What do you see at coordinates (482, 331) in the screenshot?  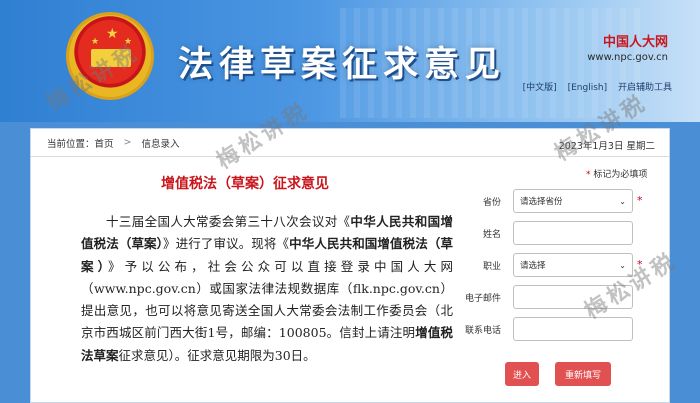 I see `phone-label: 联系电话` at bounding box center [482, 331].